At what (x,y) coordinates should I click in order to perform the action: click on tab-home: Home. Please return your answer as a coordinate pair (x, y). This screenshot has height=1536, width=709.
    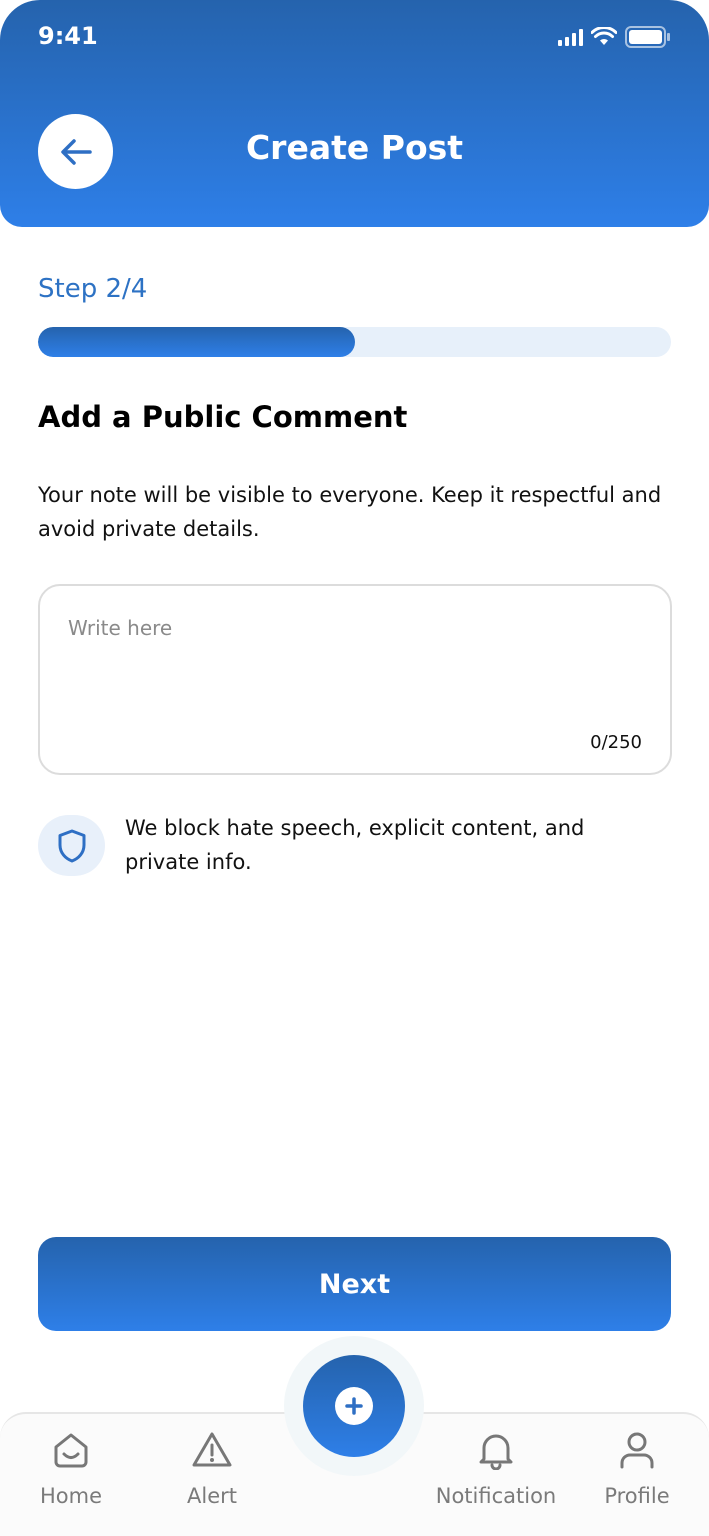
    Looking at the image, I should click on (71, 1469).